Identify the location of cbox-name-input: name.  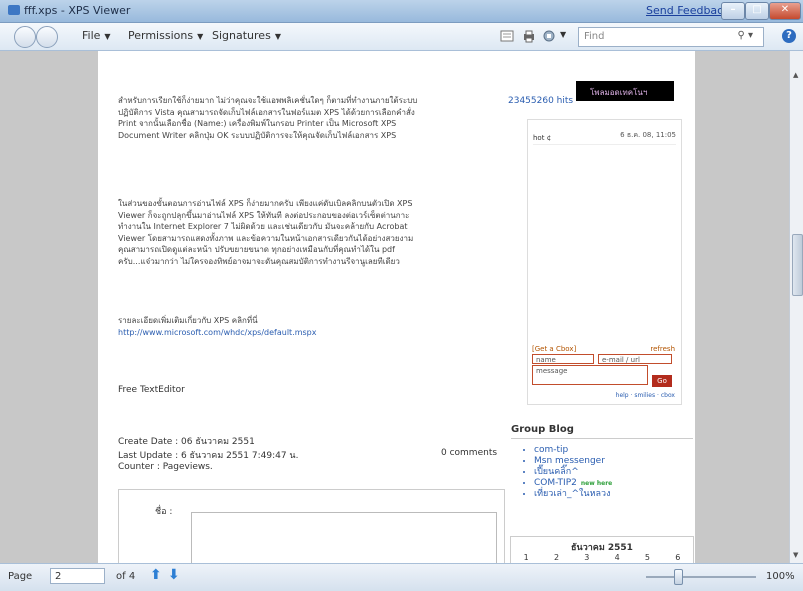
(563, 359).